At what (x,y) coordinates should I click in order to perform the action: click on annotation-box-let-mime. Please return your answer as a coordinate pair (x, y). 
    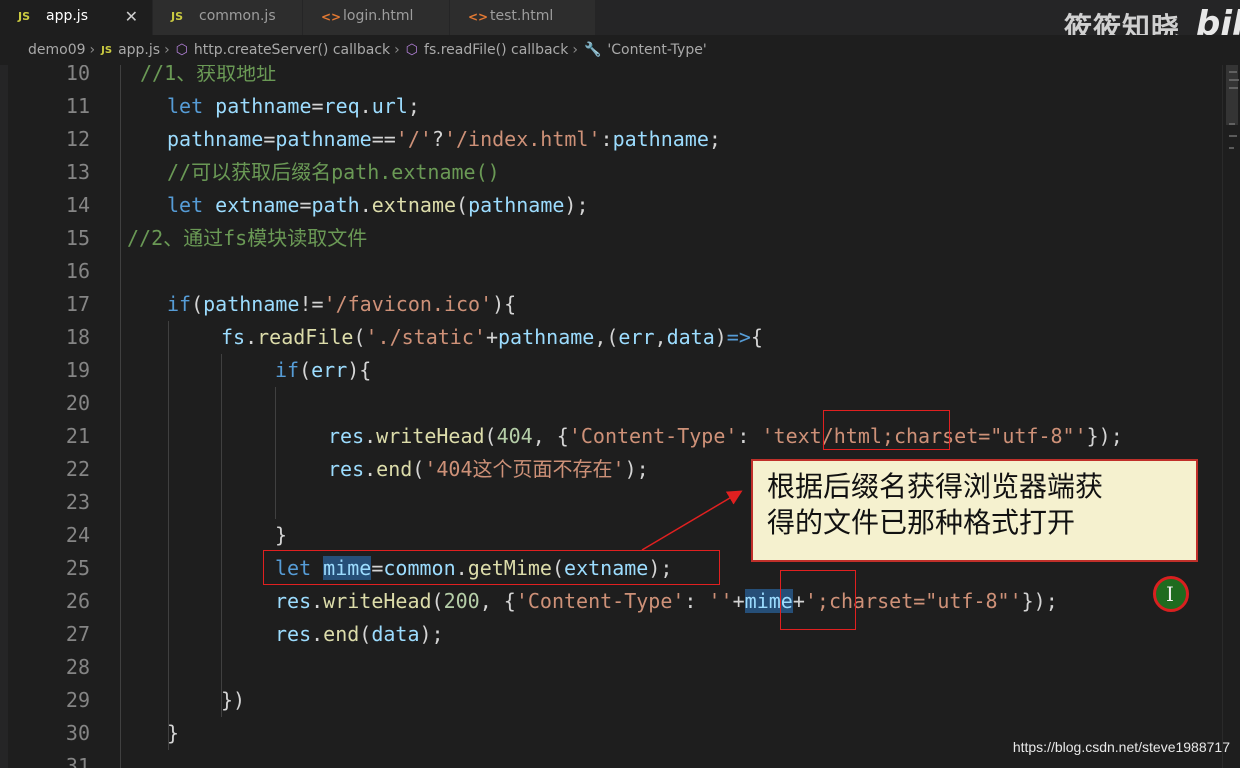
    Looking at the image, I should click on (491, 567).